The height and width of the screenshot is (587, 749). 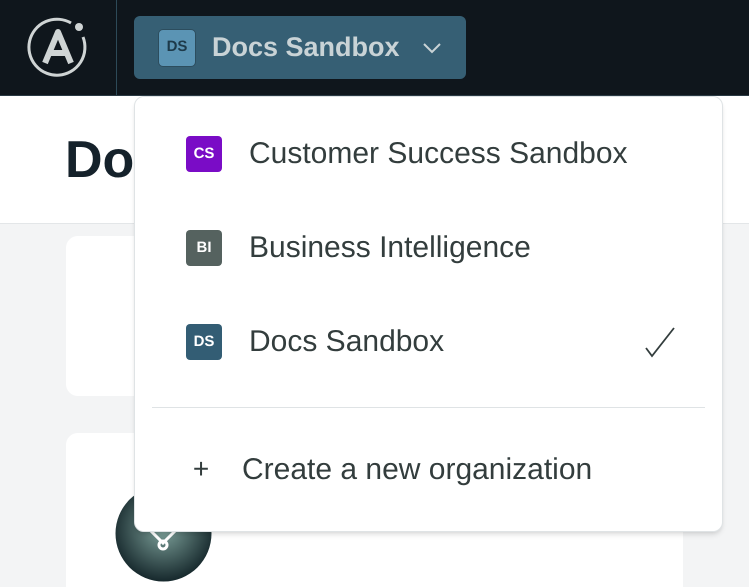 What do you see at coordinates (390, 248) in the screenshot?
I see `org-name: Business Intelligence` at bounding box center [390, 248].